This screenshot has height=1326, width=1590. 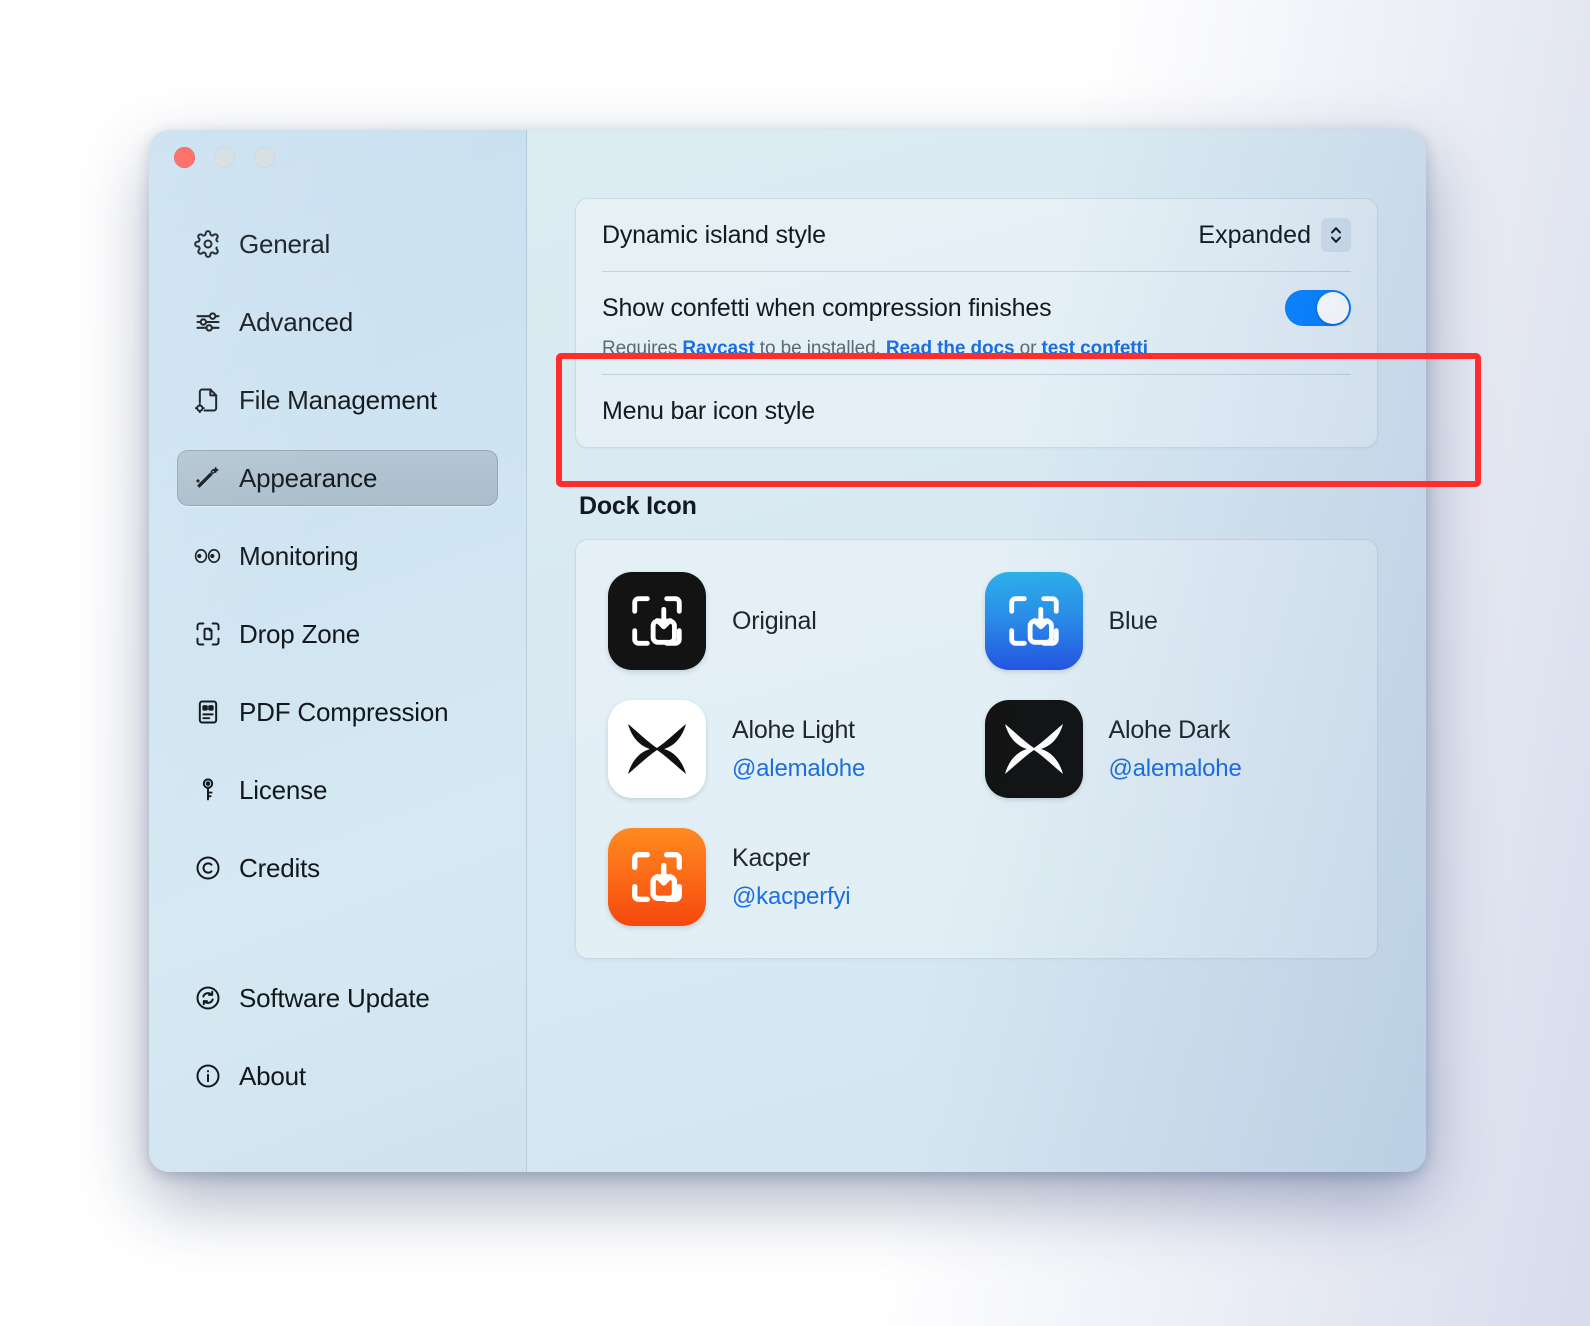 I want to click on sidebar-item-pdf-compression: PDF Compression, so click(x=337, y=712).